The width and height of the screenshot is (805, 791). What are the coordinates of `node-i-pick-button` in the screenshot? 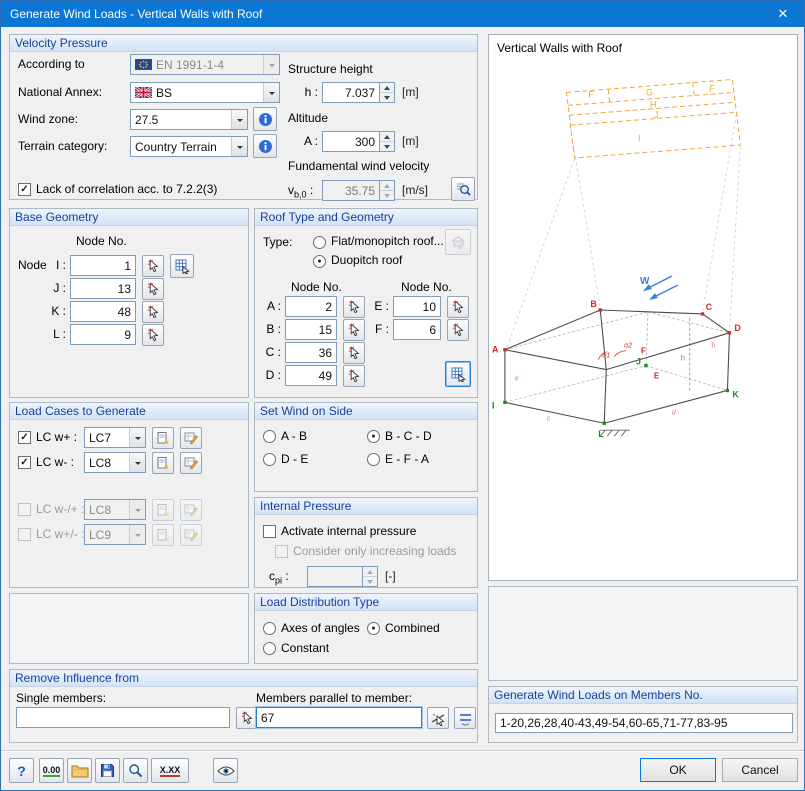 It's located at (153, 266).